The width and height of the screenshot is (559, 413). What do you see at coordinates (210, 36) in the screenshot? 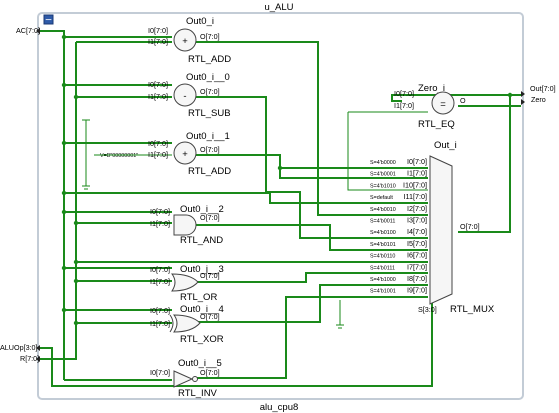
I see `cell-add-0-pin-o: O[7:0]` at bounding box center [210, 36].